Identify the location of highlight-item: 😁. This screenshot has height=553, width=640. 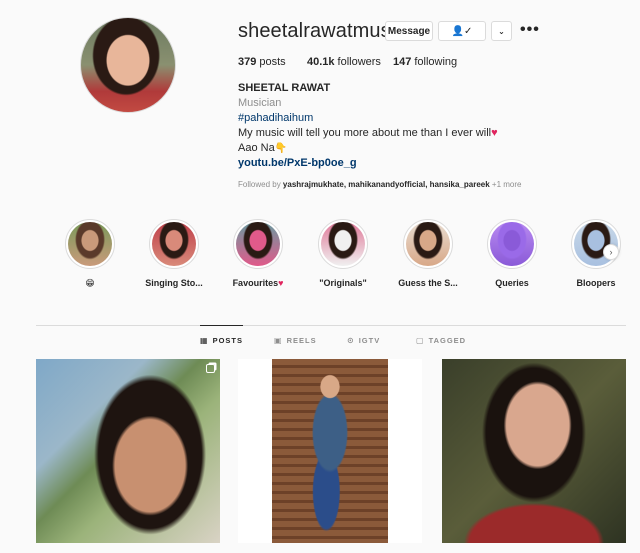
(90, 254).